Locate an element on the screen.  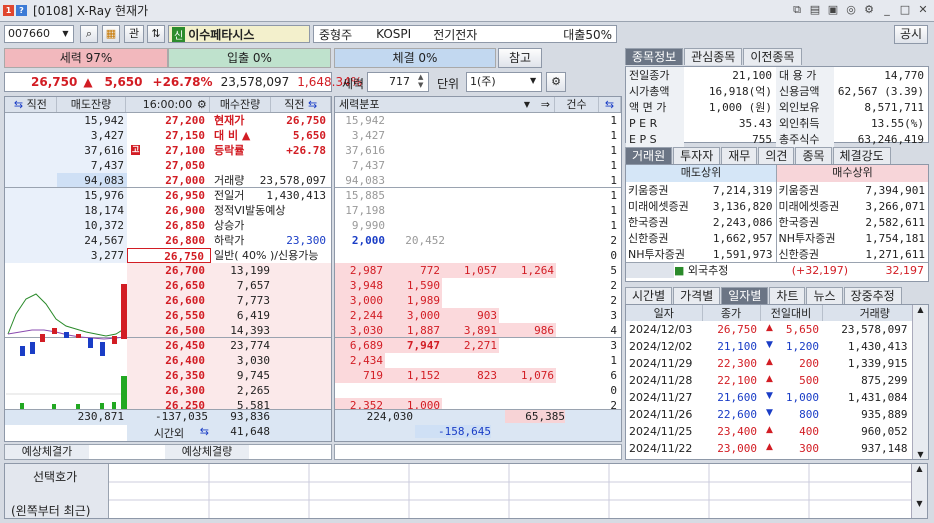
bid-price: 26,600 is located at coordinates (169, 300).